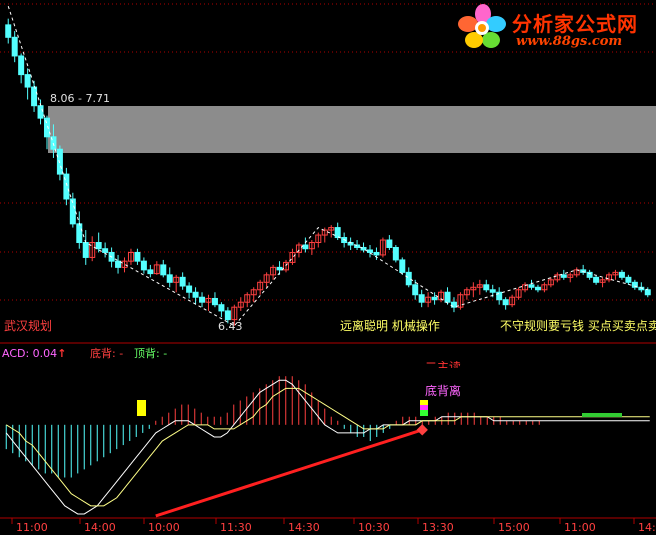  Describe the element at coordinates (289, 473) in the screenshot. I see `bottom-divergence-line` at that location.